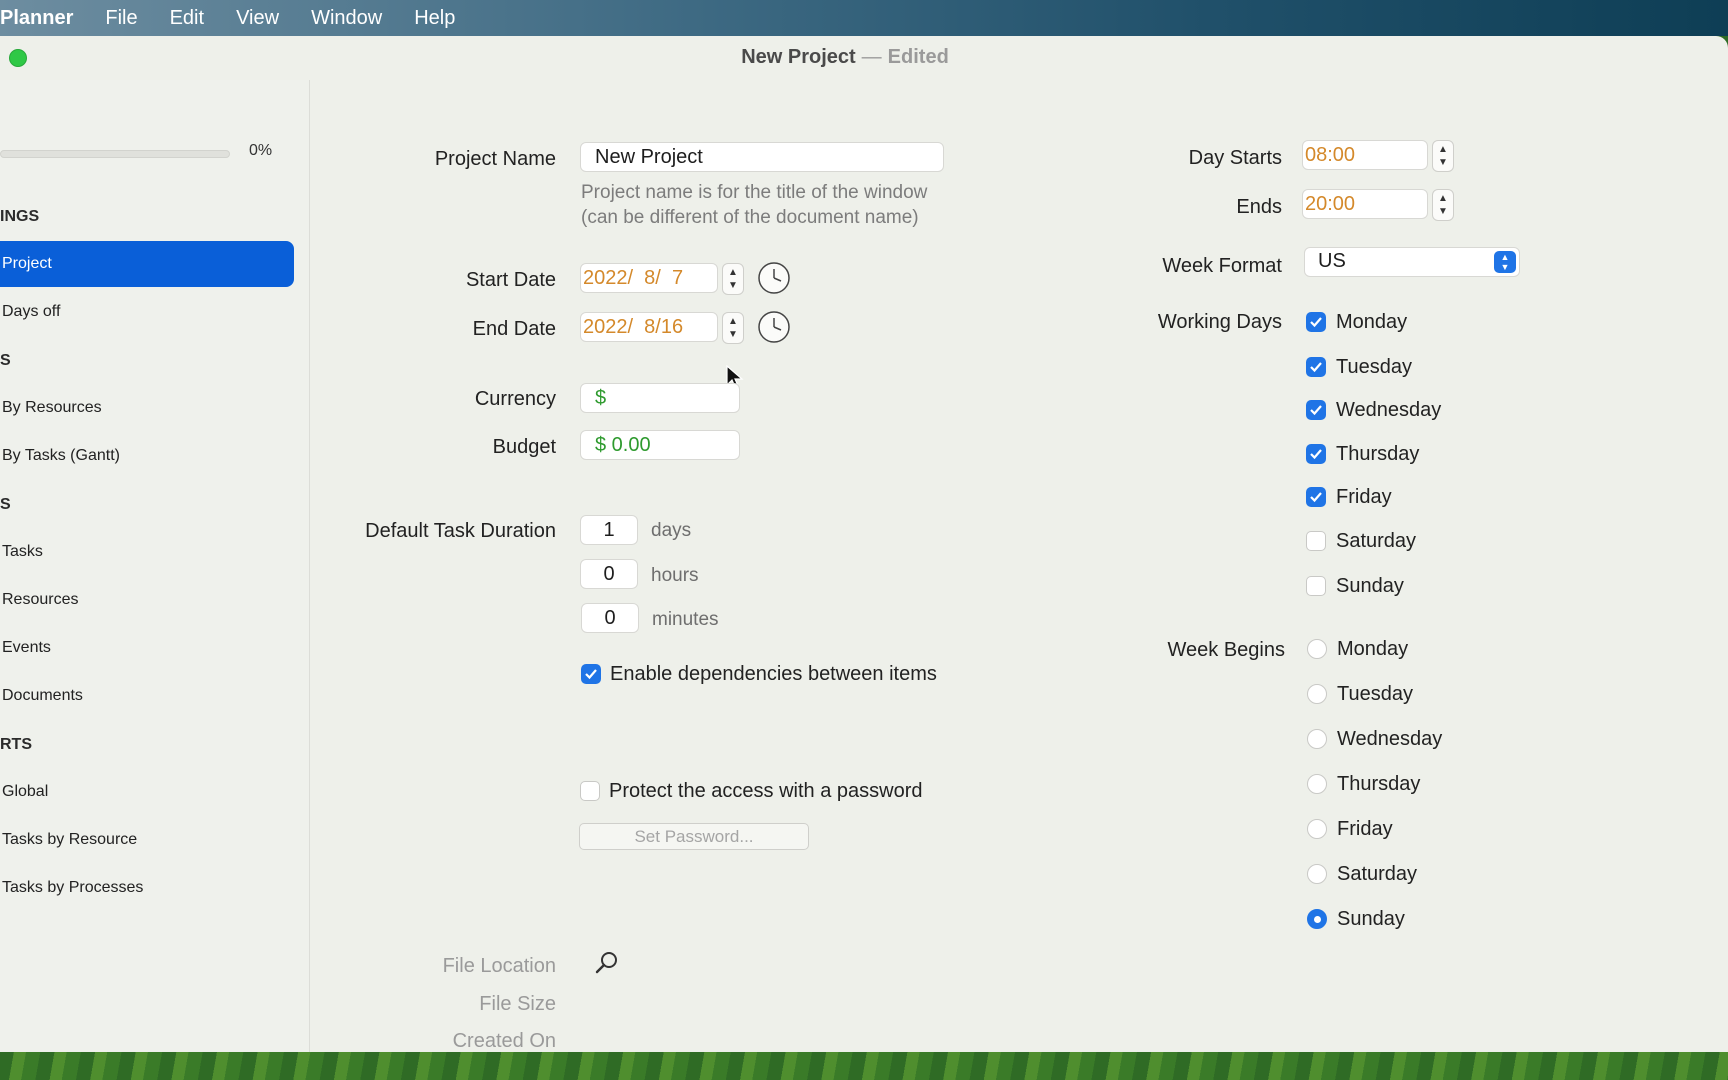 This screenshot has width=1728, height=1080. What do you see at coordinates (434, 18) in the screenshot?
I see `menu-help: Help` at bounding box center [434, 18].